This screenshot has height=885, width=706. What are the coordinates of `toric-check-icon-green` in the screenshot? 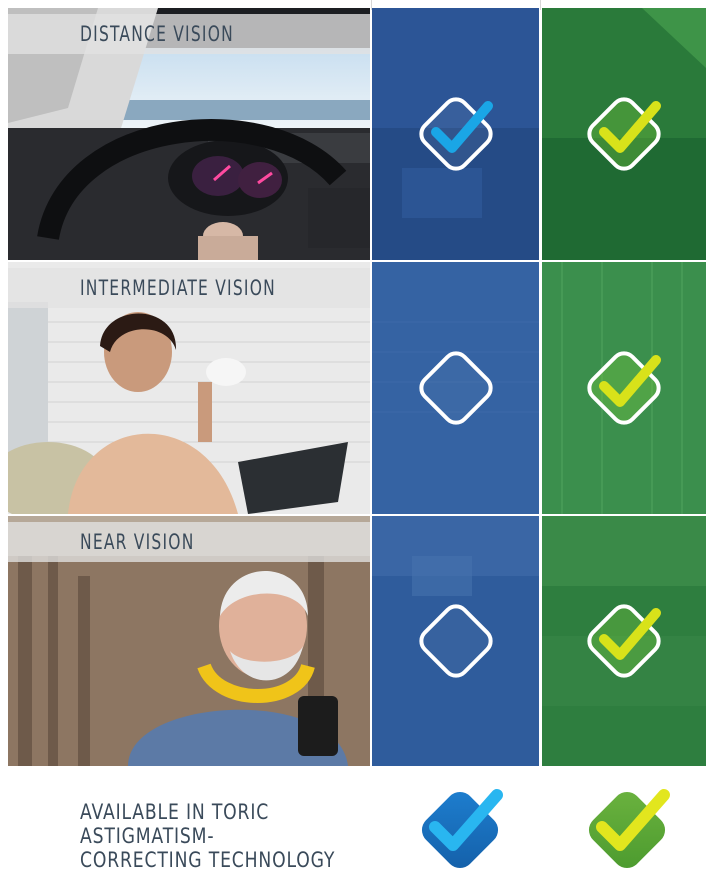 It's located at (629, 829).